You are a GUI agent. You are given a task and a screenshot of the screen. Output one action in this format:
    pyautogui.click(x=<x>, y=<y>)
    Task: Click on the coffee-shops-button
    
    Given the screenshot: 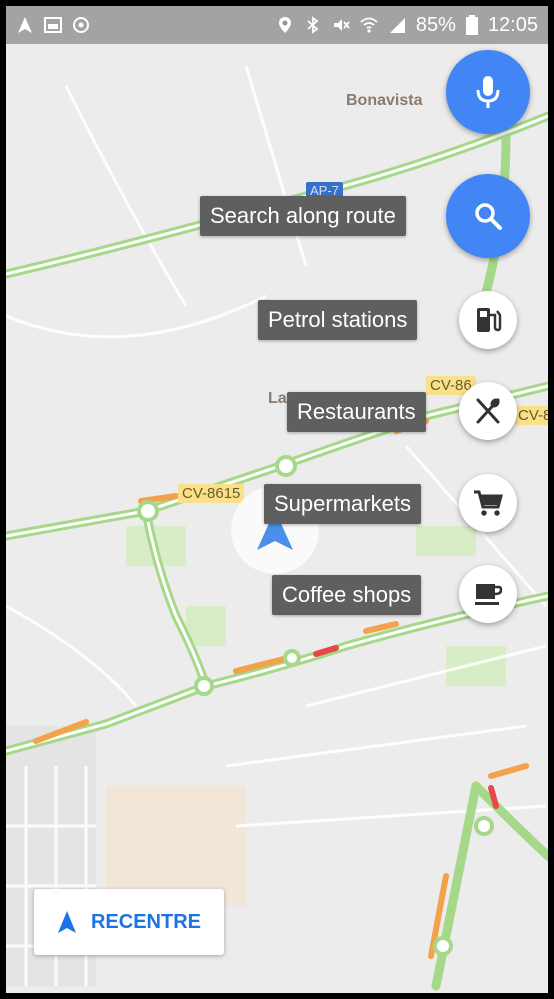 What is the action you would take?
    pyautogui.click(x=488, y=594)
    